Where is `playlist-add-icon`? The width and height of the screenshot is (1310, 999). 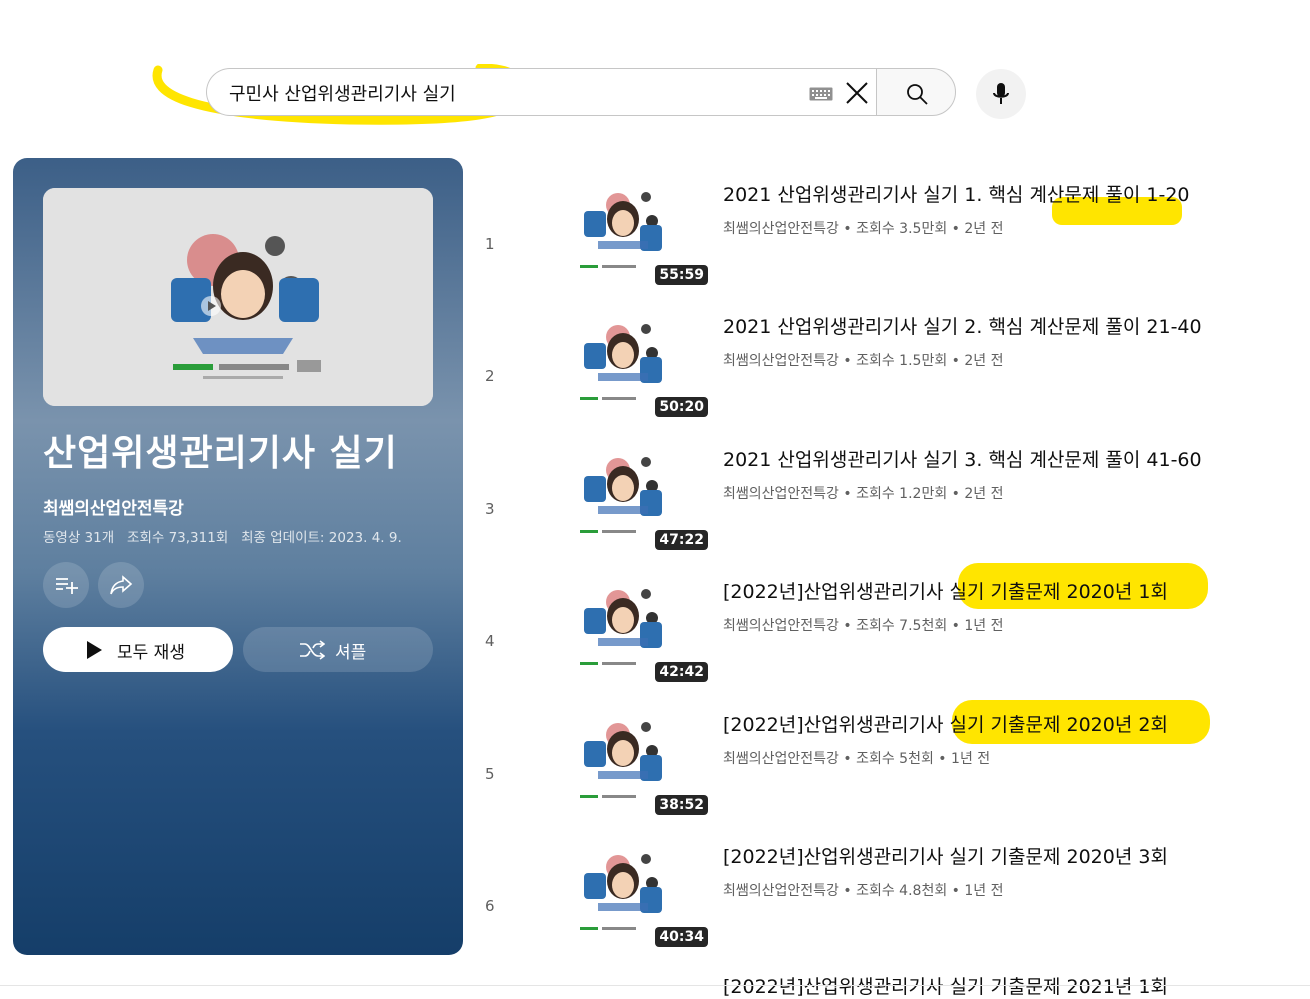 playlist-add-icon is located at coordinates (67, 586).